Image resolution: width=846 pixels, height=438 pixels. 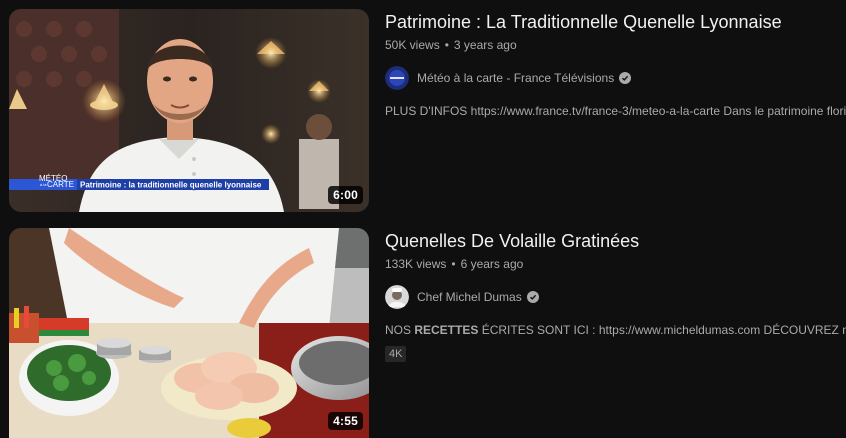 What do you see at coordinates (416, 264) in the screenshot?
I see `view-count: 133K views` at bounding box center [416, 264].